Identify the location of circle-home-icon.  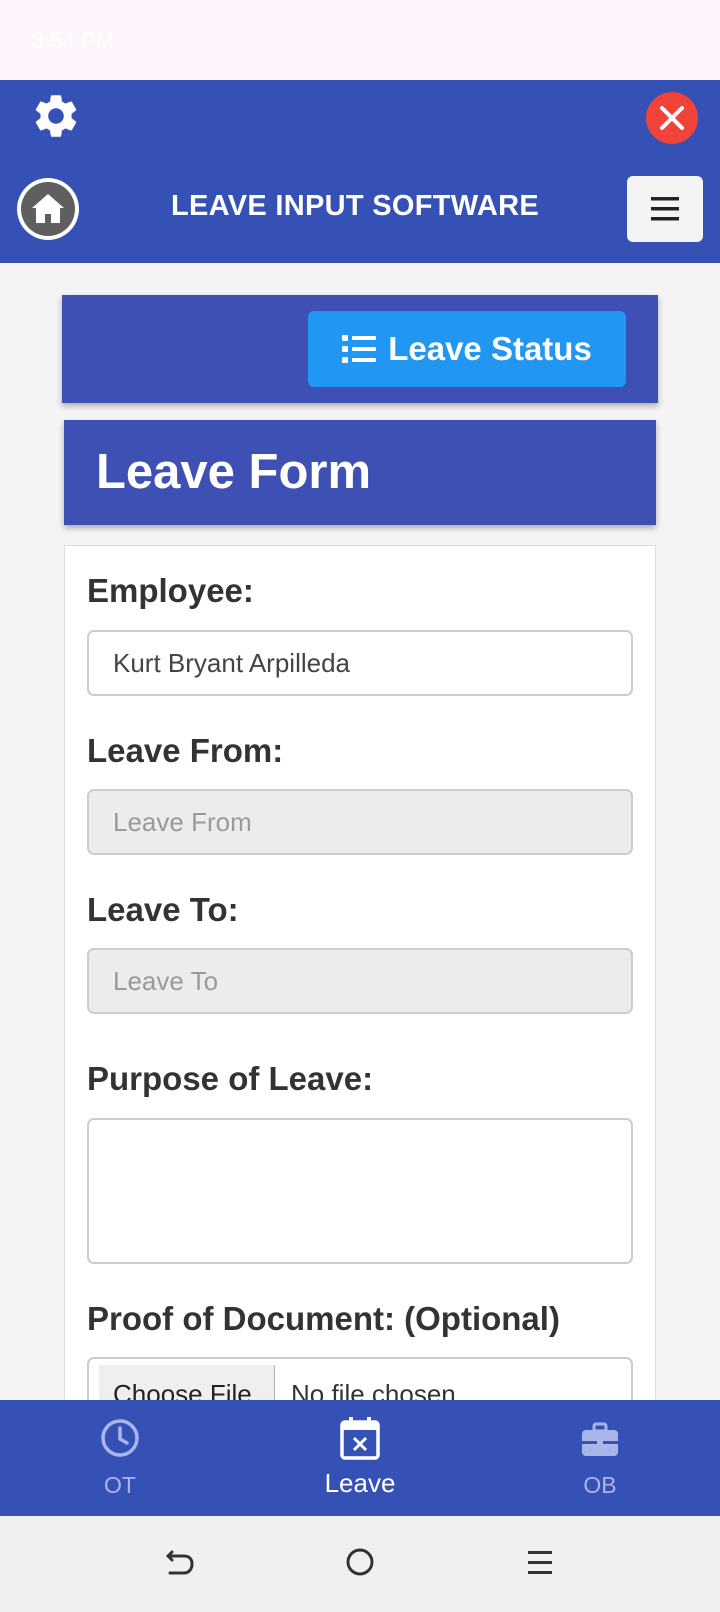
(360, 1562).